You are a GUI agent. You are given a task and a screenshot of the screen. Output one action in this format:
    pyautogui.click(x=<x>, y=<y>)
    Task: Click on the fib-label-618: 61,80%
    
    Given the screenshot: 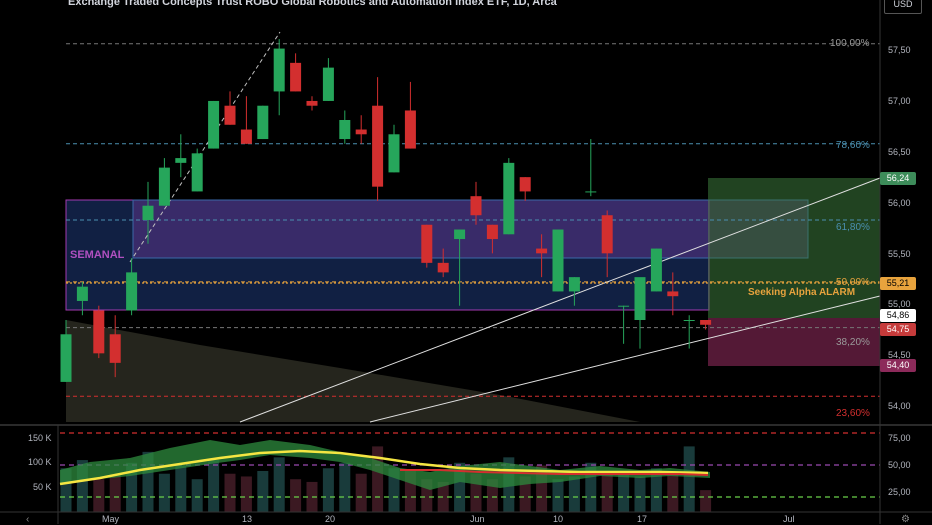 What is the action you would take?
    pyautogui.click(x=853, y=227)
    